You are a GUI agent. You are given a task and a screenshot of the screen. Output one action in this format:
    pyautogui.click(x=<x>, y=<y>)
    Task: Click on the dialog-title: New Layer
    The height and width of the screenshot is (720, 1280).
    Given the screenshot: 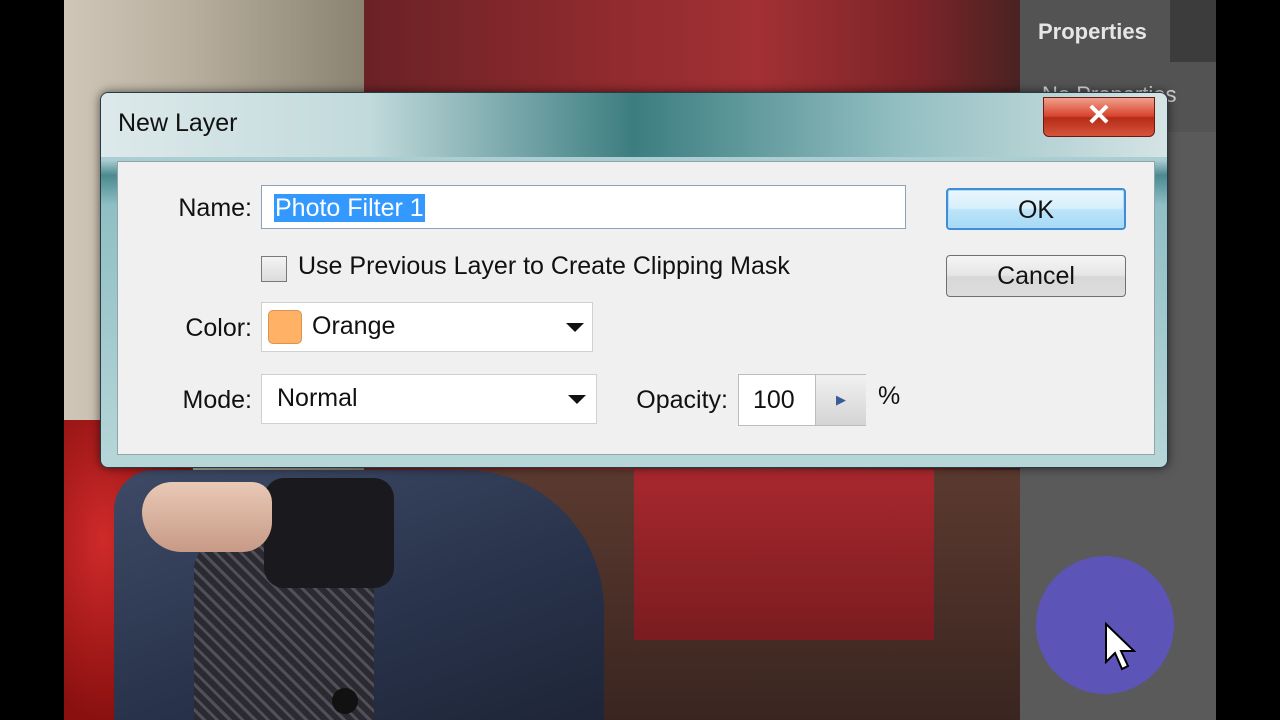 What is the action you would take?
    pyautogui.click(x=178, y=123)
    